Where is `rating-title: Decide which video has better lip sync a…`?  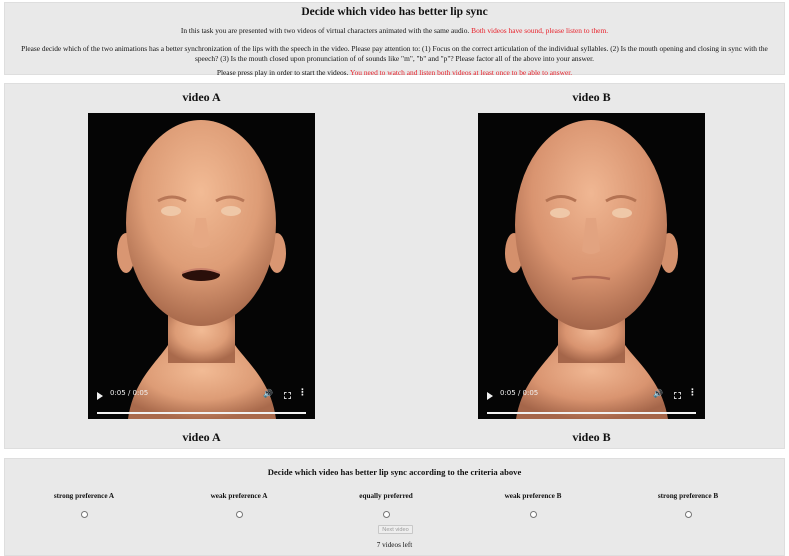
rating-title: Decide which video has better lip sync a… is located at coordinates (394, 472).